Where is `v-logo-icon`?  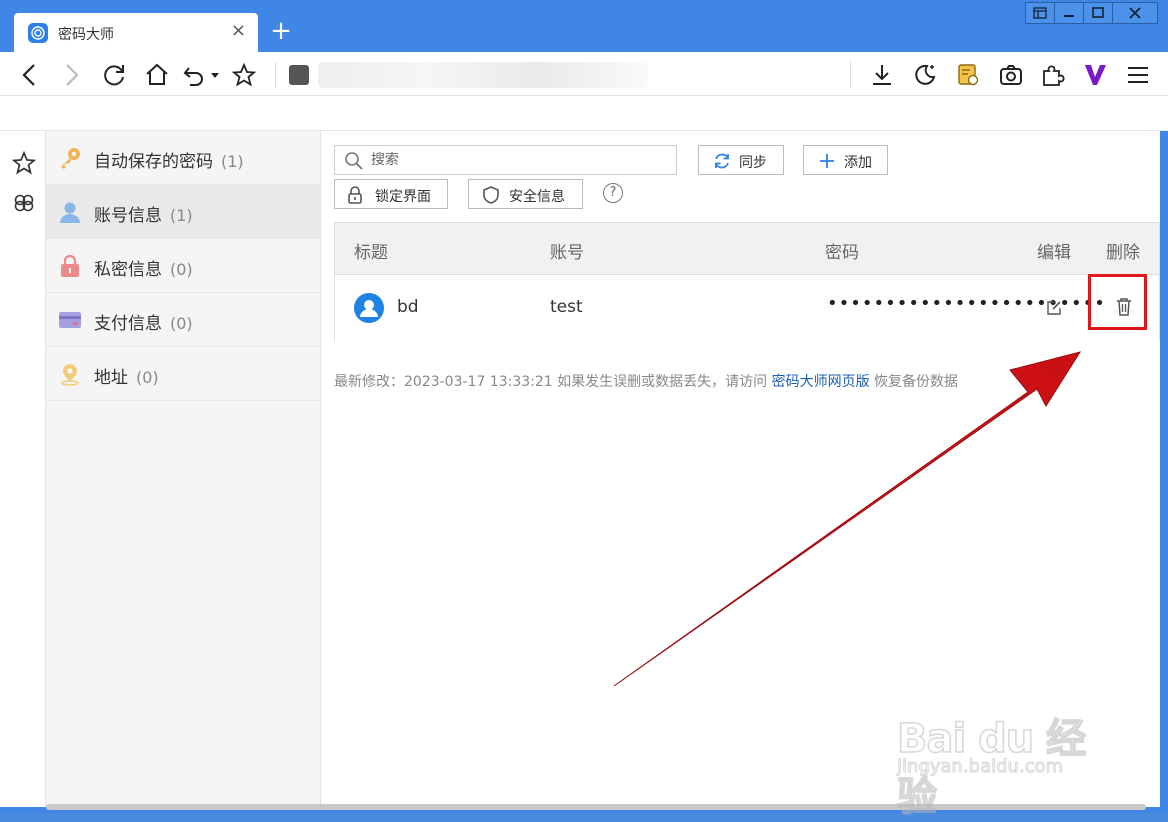
v-logo-icon is located at coordinates (1095, 75).